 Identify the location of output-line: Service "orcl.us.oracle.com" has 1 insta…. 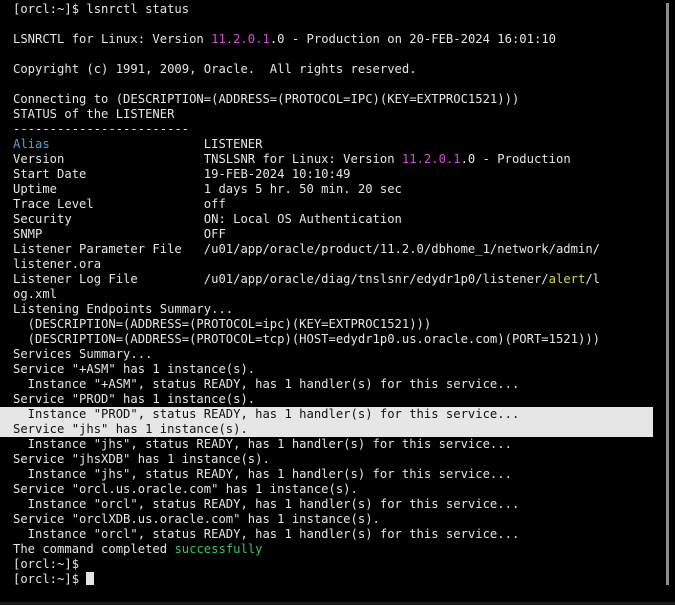
(344, 489).